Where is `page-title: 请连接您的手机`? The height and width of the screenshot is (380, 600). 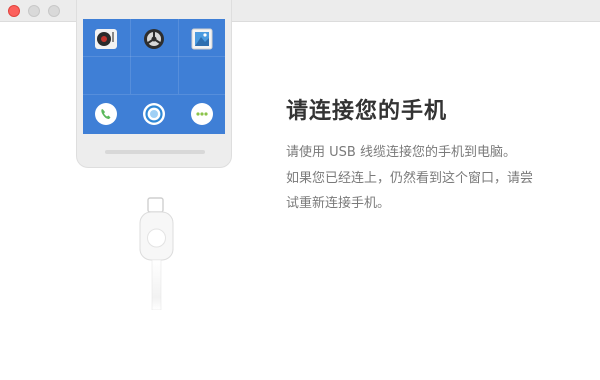 page-title: 请连接您的手机 is located at coordinates (367, 111).